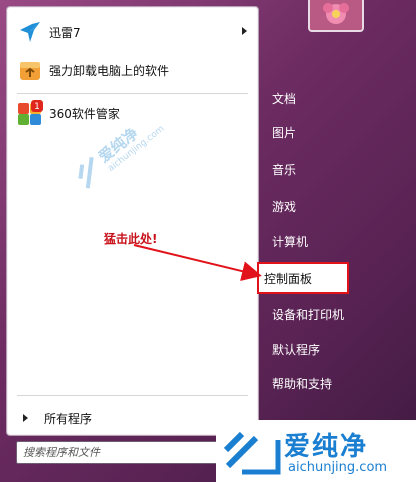  Describe the element at coordinates (252, 453) in the screenshot. I see `logo-mark-icon` at that location.